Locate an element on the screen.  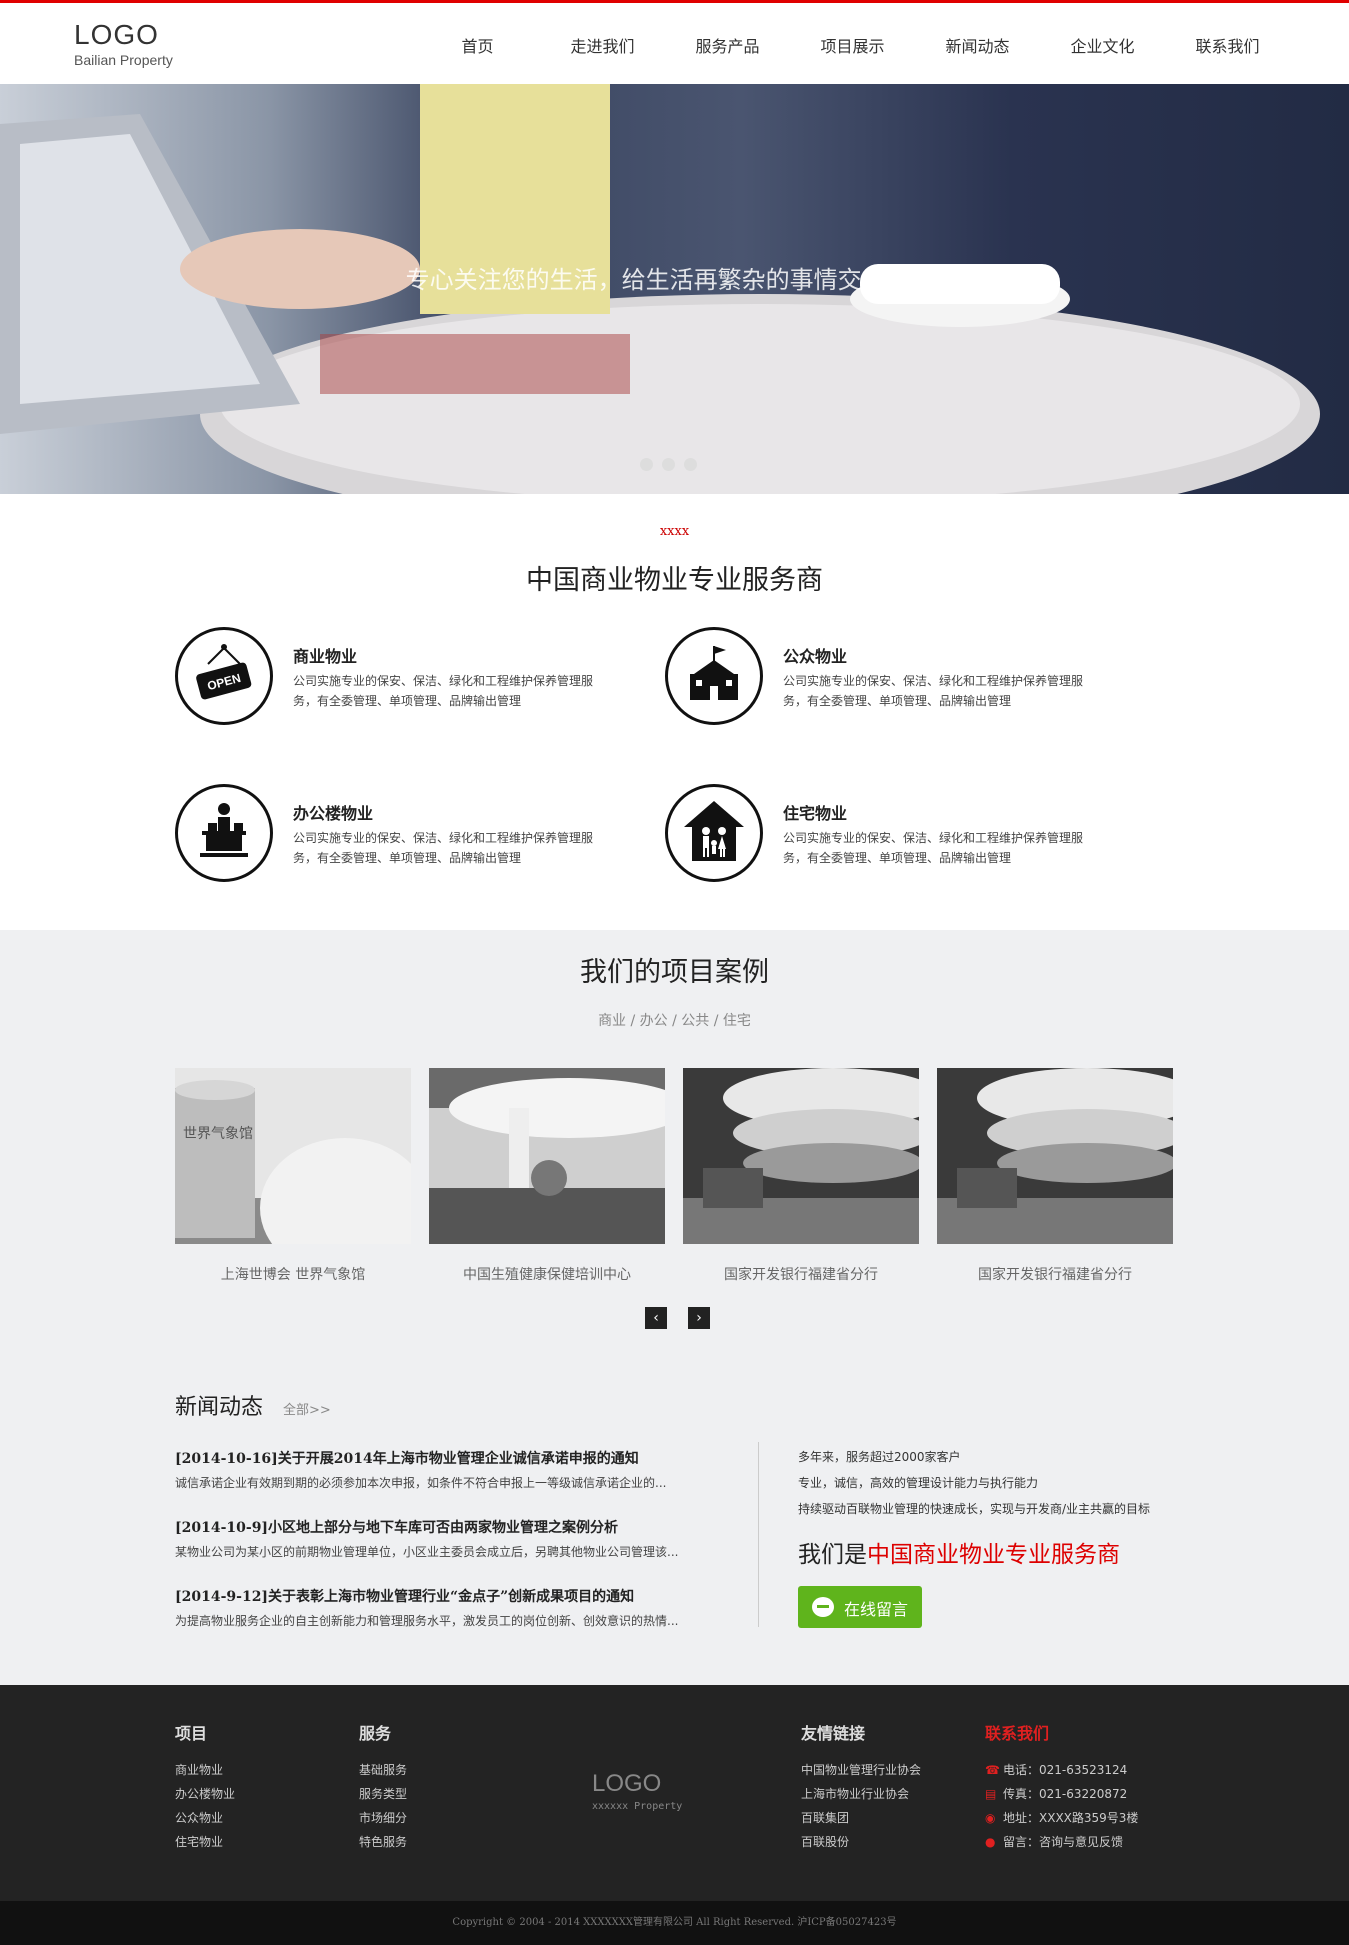
news-more-link: 全部>> is located at coordinates (307, 1408).